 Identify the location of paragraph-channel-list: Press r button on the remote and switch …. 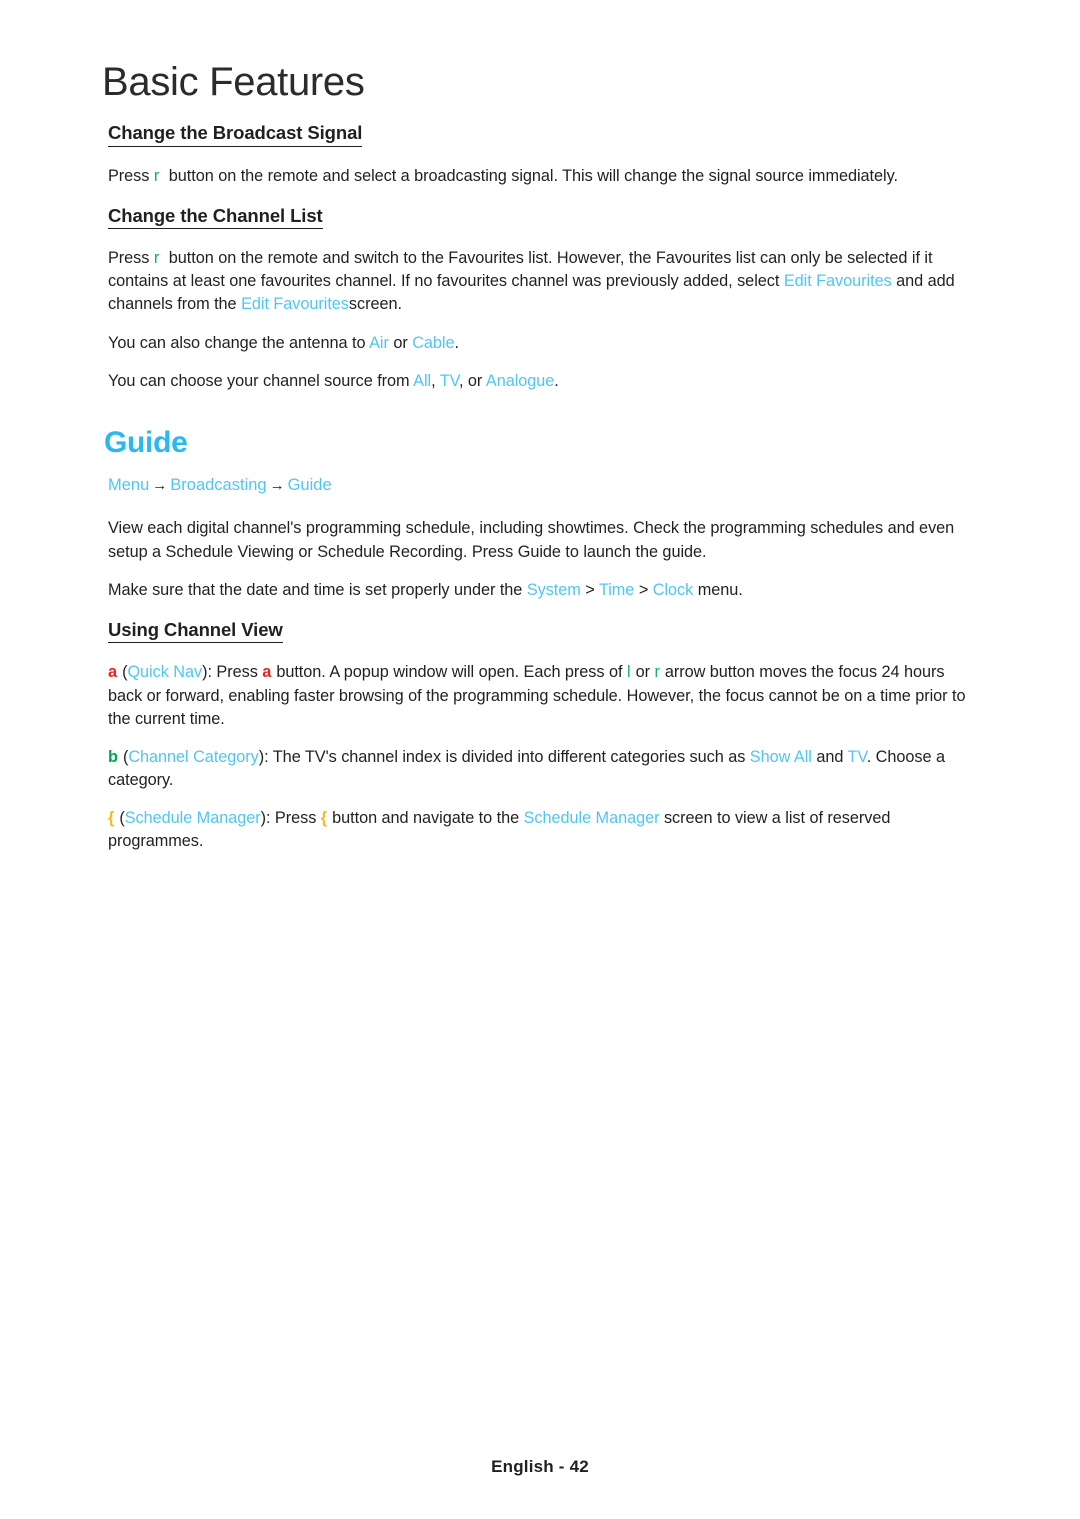
(544, 281).